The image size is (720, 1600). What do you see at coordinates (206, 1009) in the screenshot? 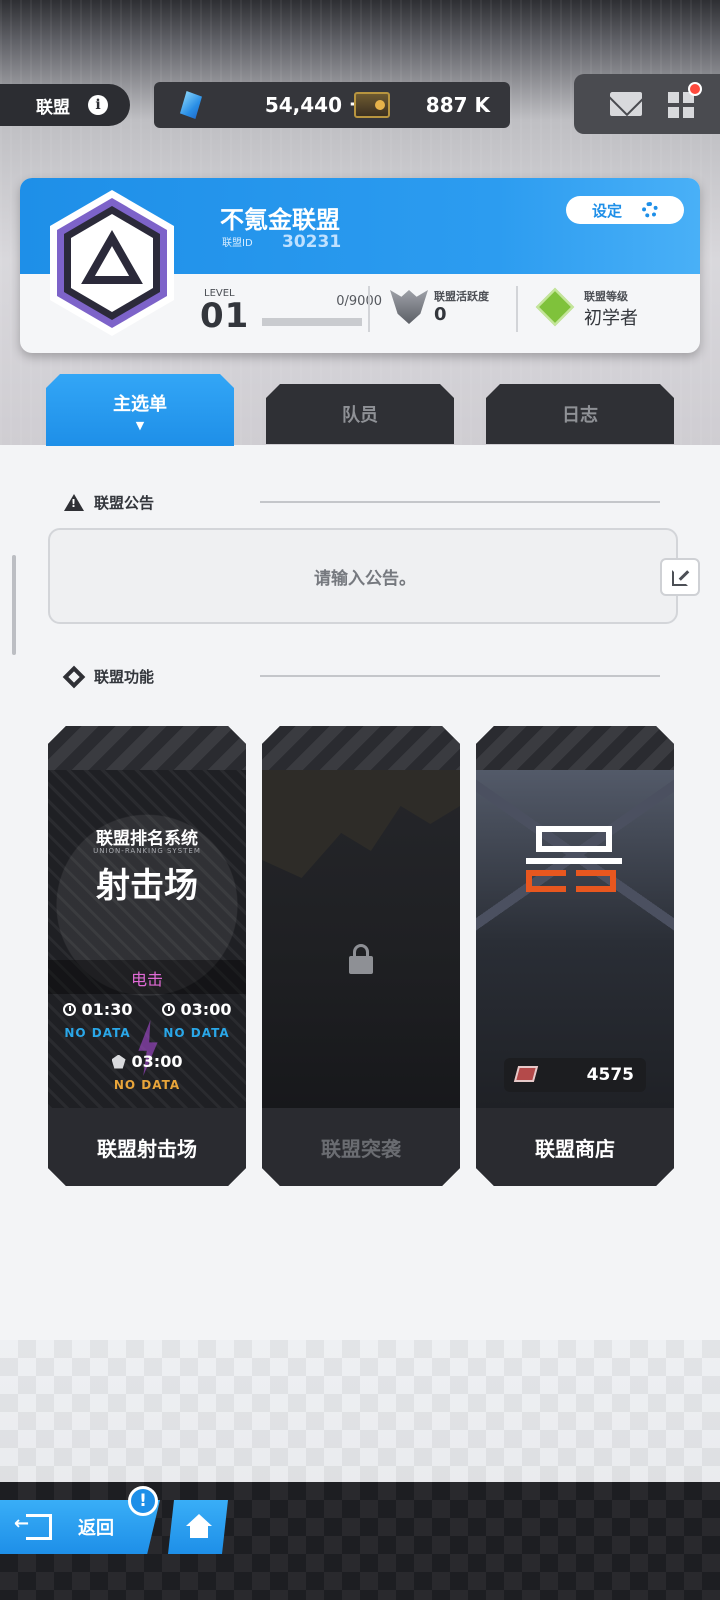
I see `timer-2-value: 03:00` at bounding box center [206, 1009].